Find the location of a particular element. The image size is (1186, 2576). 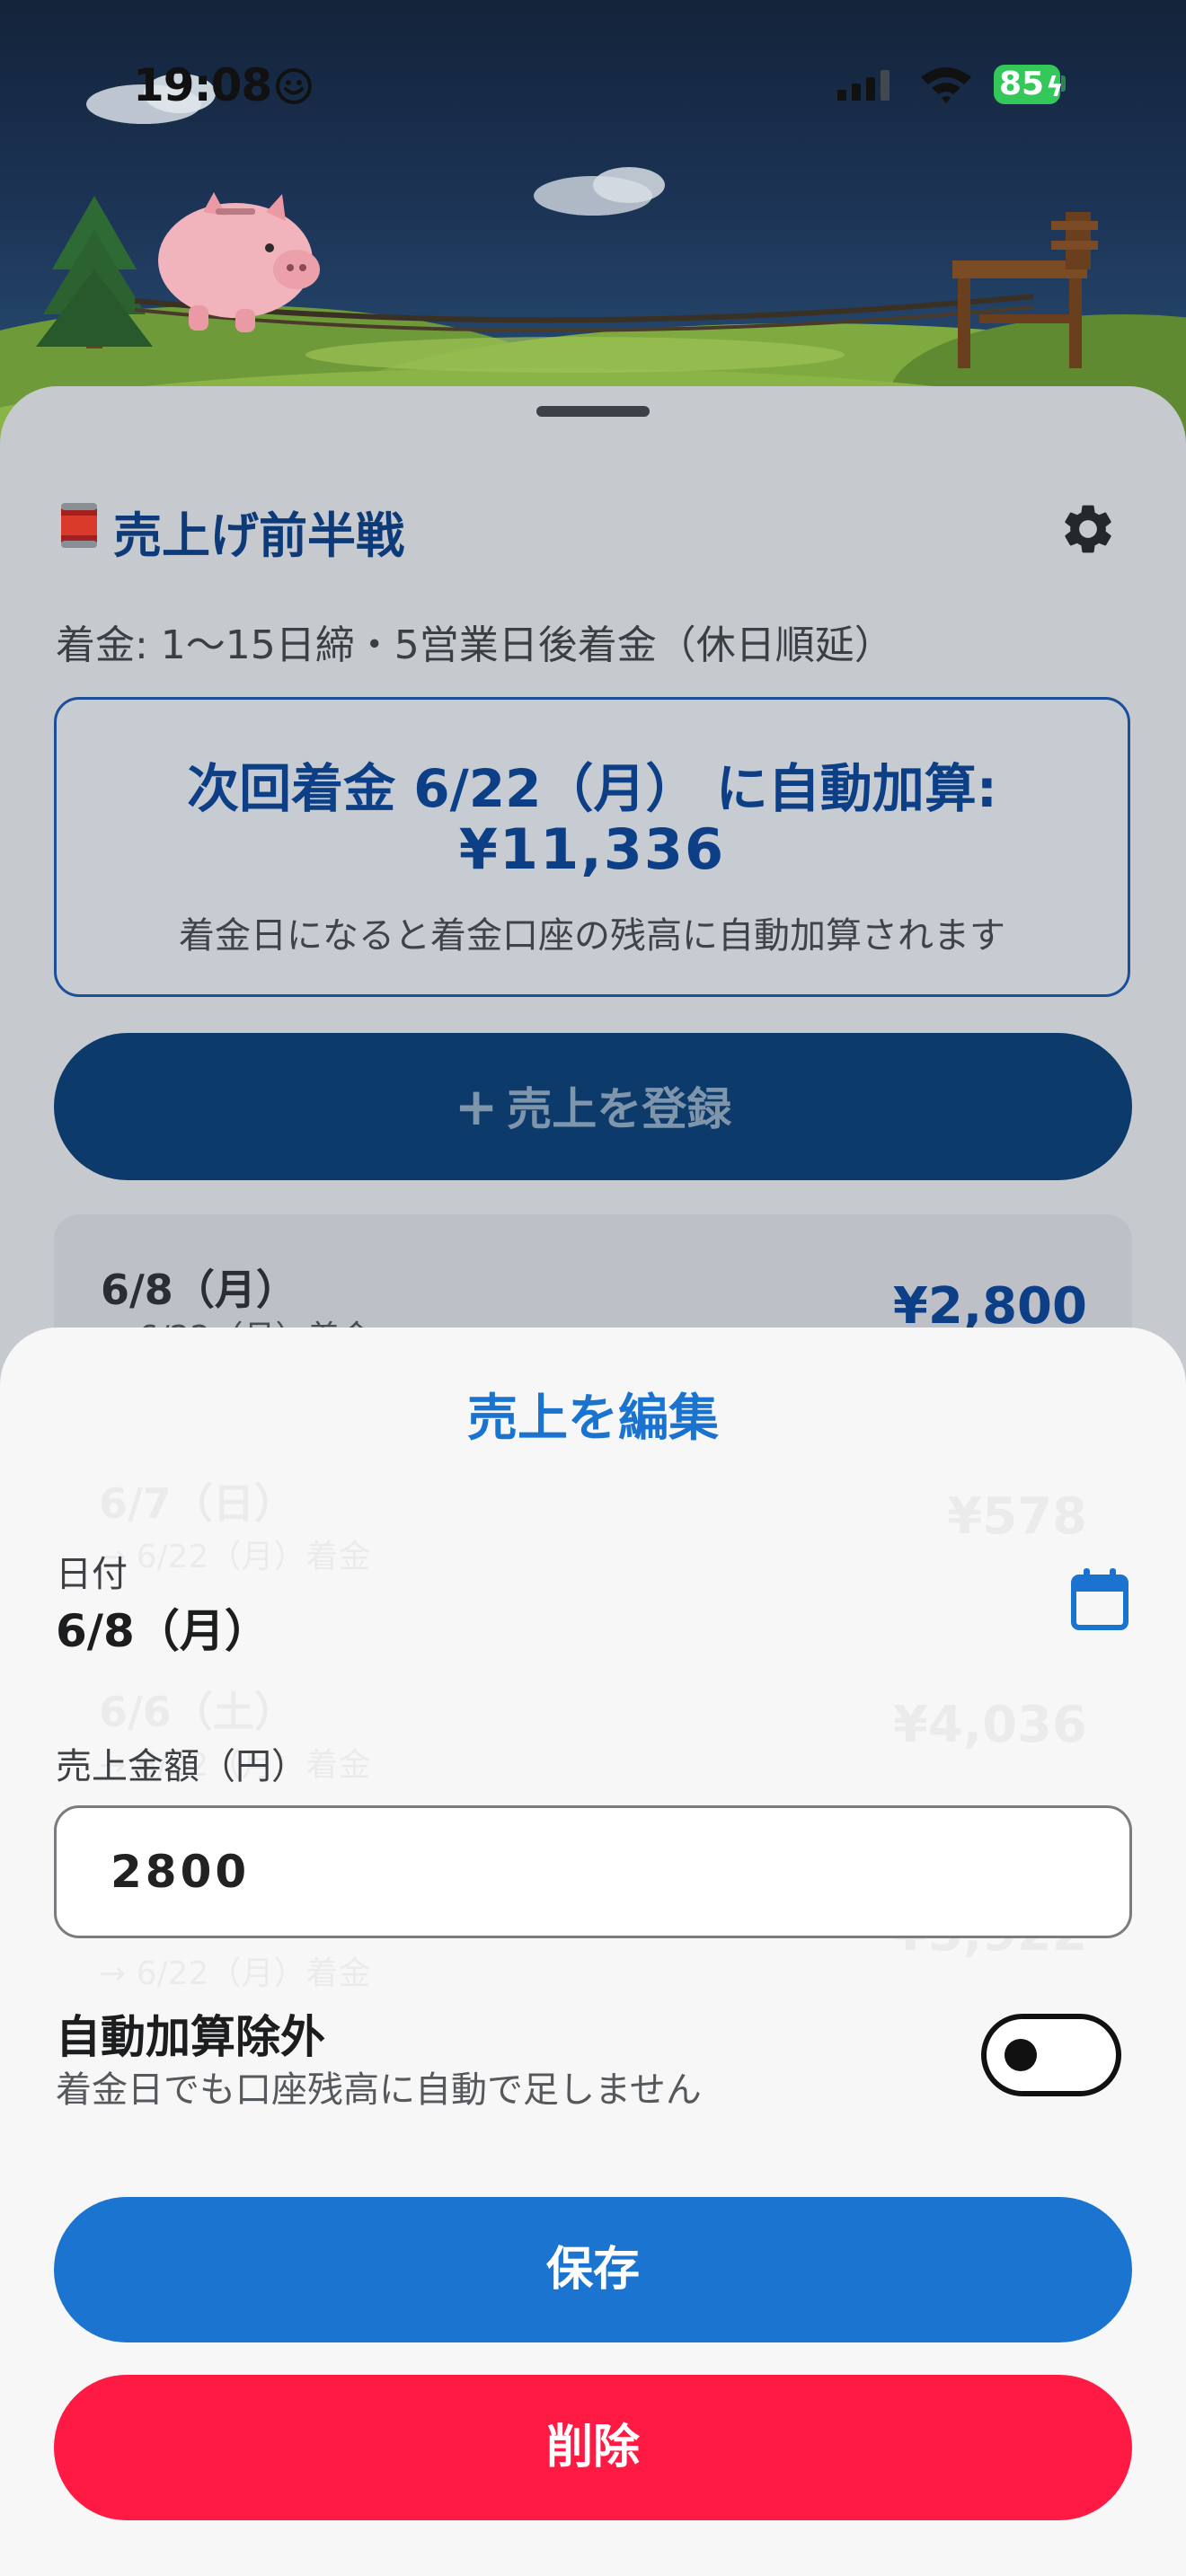

save-button: 保存 is located at coordinates (593, 2269).